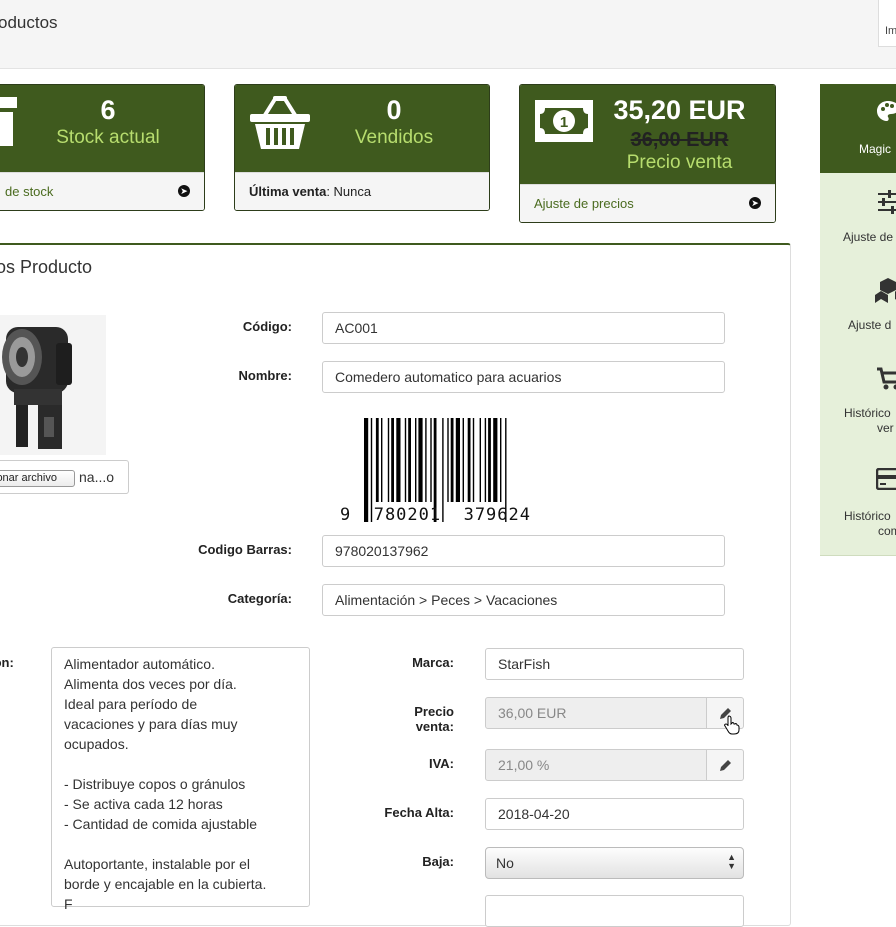 The width and height of the screenshot is (896, 927). Describe the element at coordinates (614, 863) in the screenshot. I see `discontinued-select: No ▲▼` at that location.